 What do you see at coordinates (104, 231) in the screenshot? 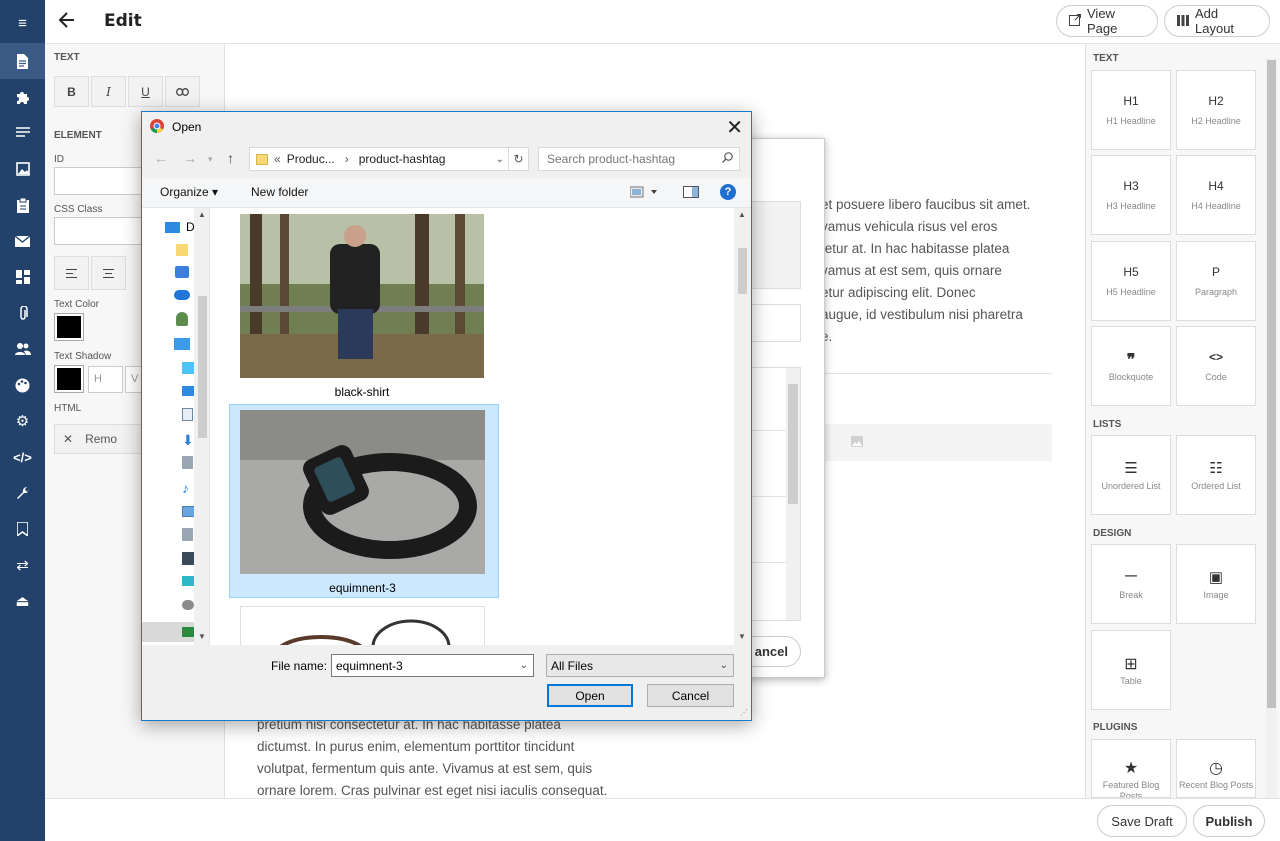
I see `css-class-input` at bounding box center [104, 231].